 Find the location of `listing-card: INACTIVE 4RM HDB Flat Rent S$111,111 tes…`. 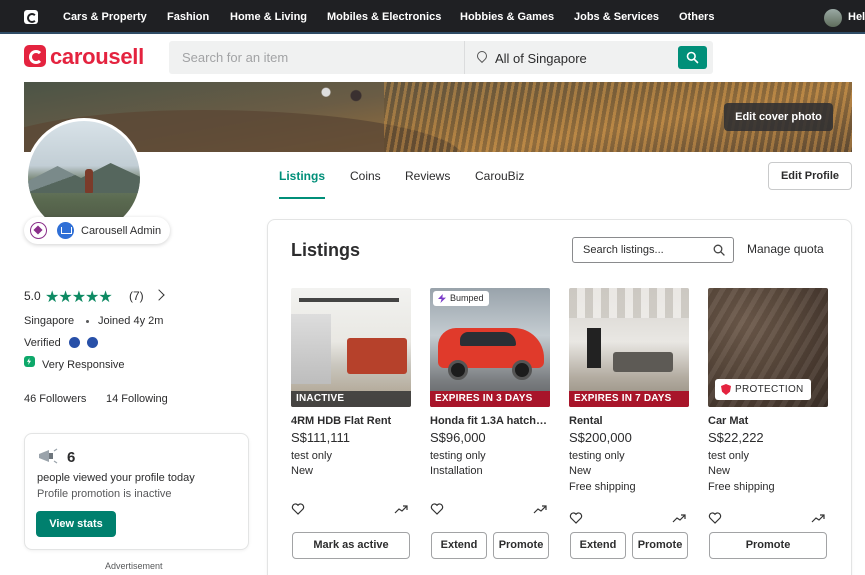

listing-card: INACTIVE 4RM HDB Flat Rent S$111,111 tes… is located at coordinates (351, 428).